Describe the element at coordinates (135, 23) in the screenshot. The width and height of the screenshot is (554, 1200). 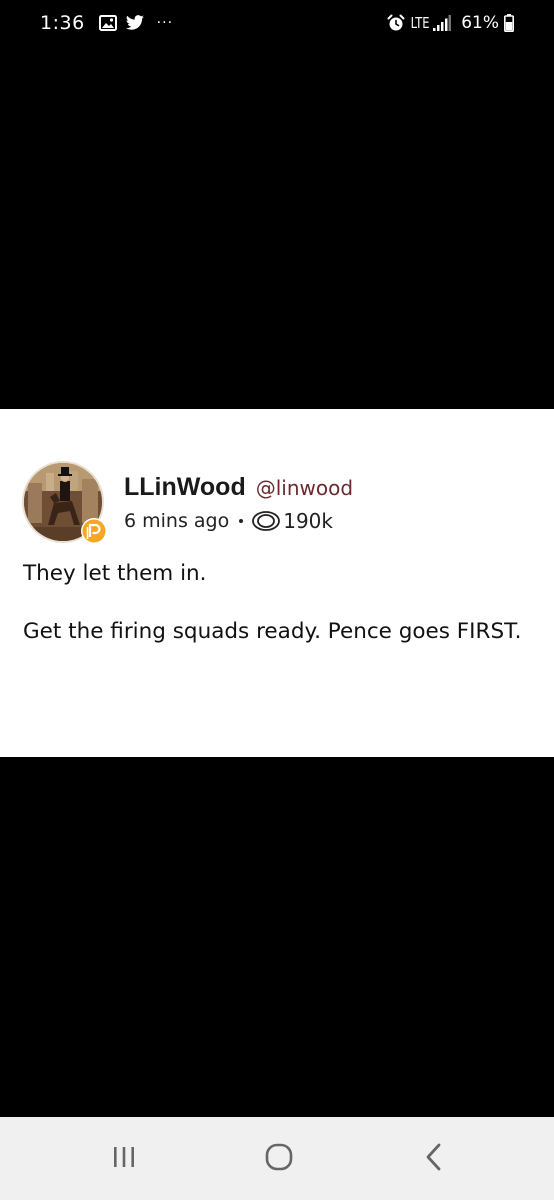
I see `bird-icon` at that location.